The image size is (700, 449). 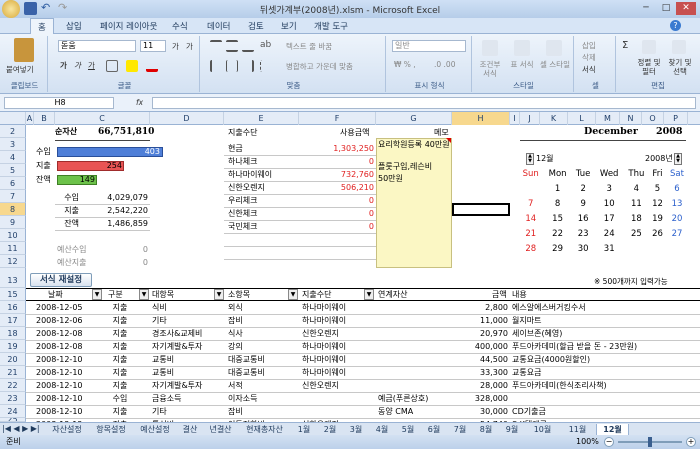 What do you see at coordinates (63, 65) in the screenshot?
I see `bold-button: 가` at bounding box center [63, 65].